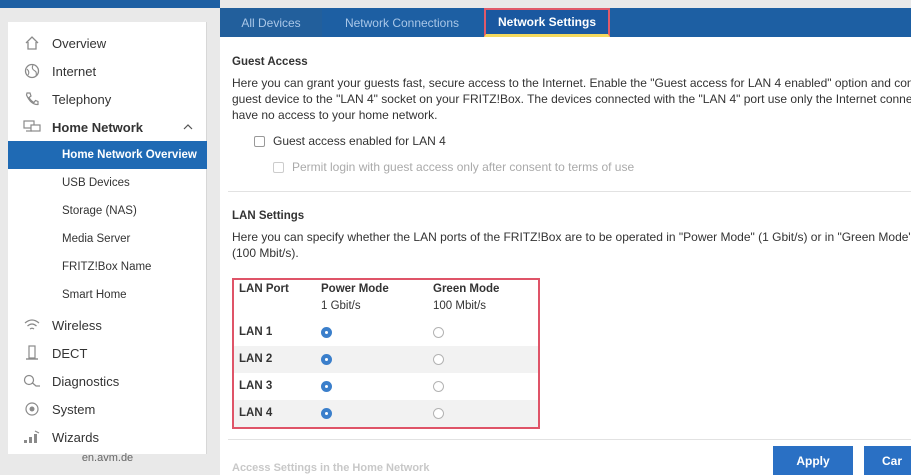 The width and height of the screenshot is (911, 475). Describe the element at coordinates (107, 325) in the screenshot. I see `sidebar-item-wireless: Wireless` at that location.